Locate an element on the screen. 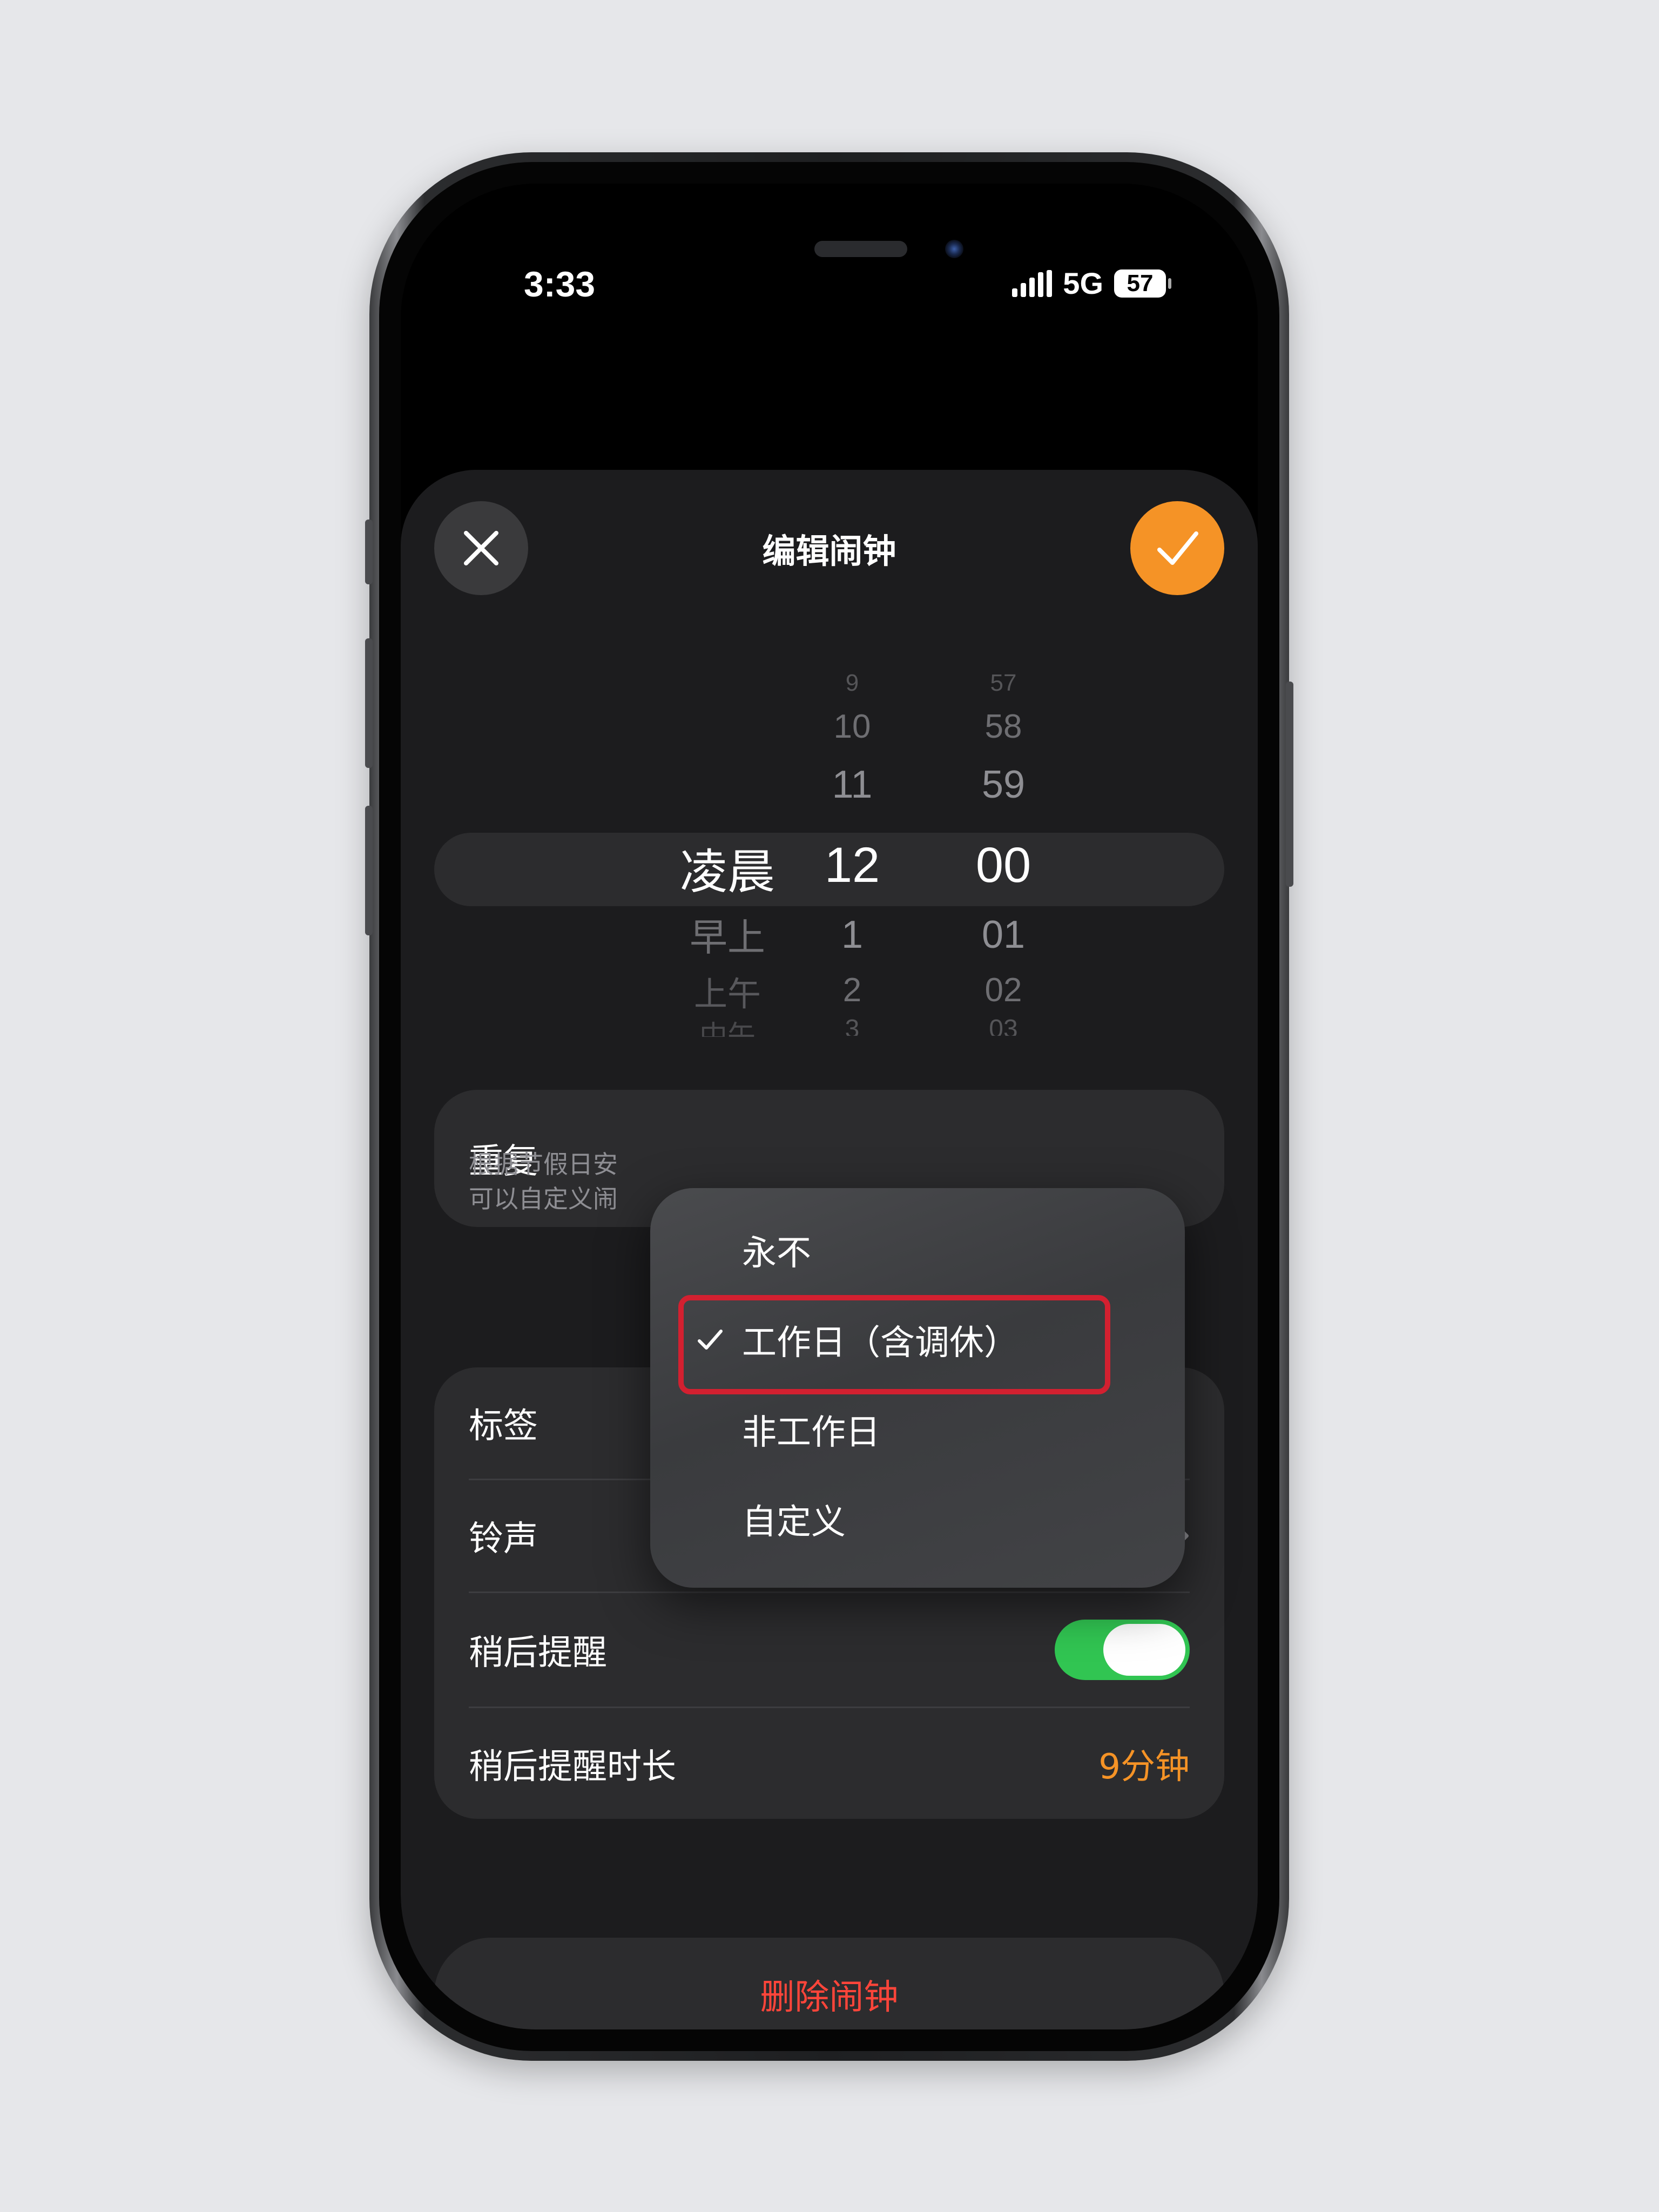 The image size is (1659, 2212). snooze-duration-value: 9分钟 is located at coordinates (1144, 1766).